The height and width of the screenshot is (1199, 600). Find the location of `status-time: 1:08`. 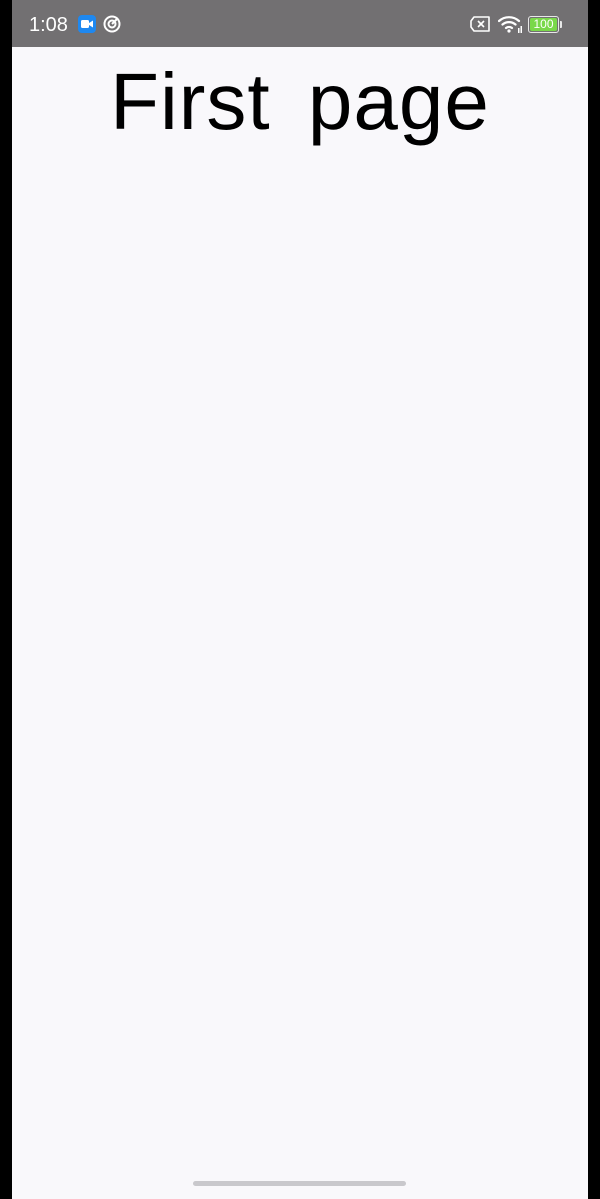

status-time: 1:08 is located at coordinates (48, 25).